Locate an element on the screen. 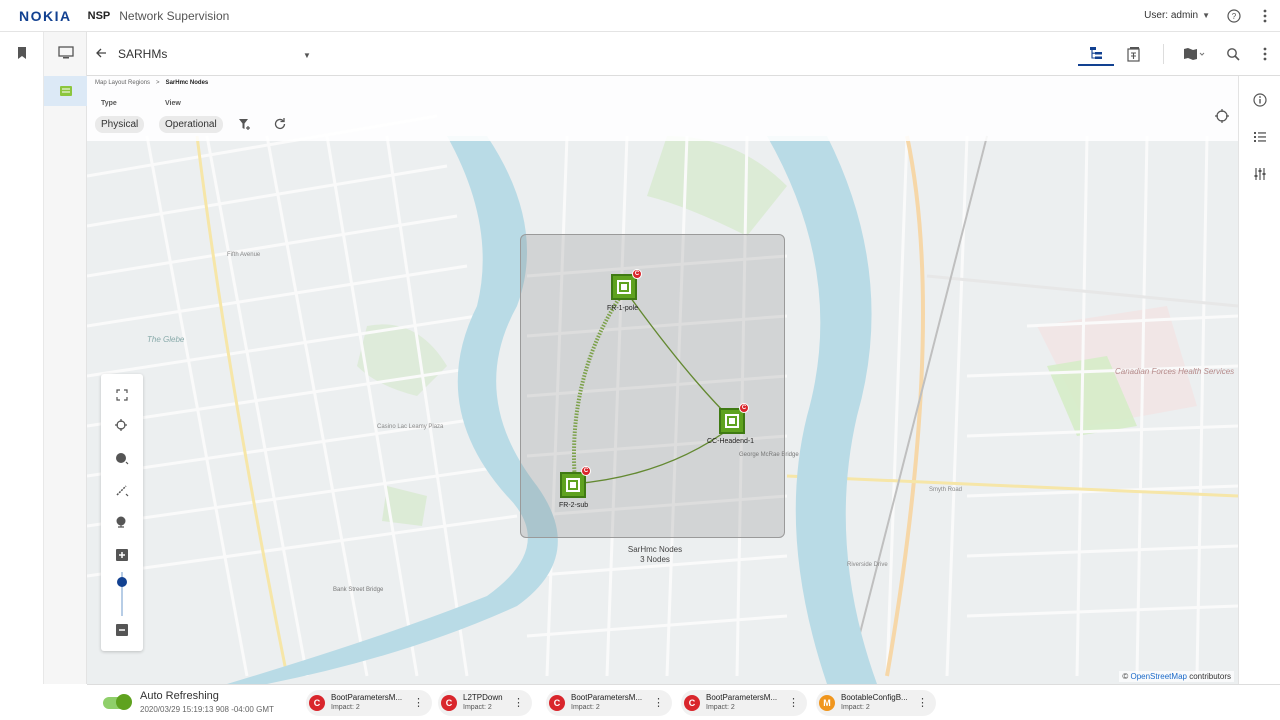 The image size is (1280, 720). map-label-smyth: Smyth Road is located at coordinates (945, 490).